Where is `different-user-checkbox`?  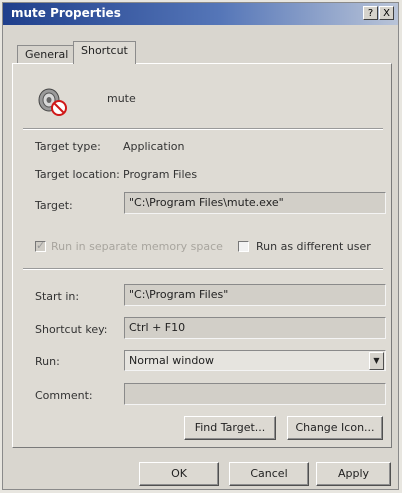
different-user-checkbox is located at coordinates (243, 246).